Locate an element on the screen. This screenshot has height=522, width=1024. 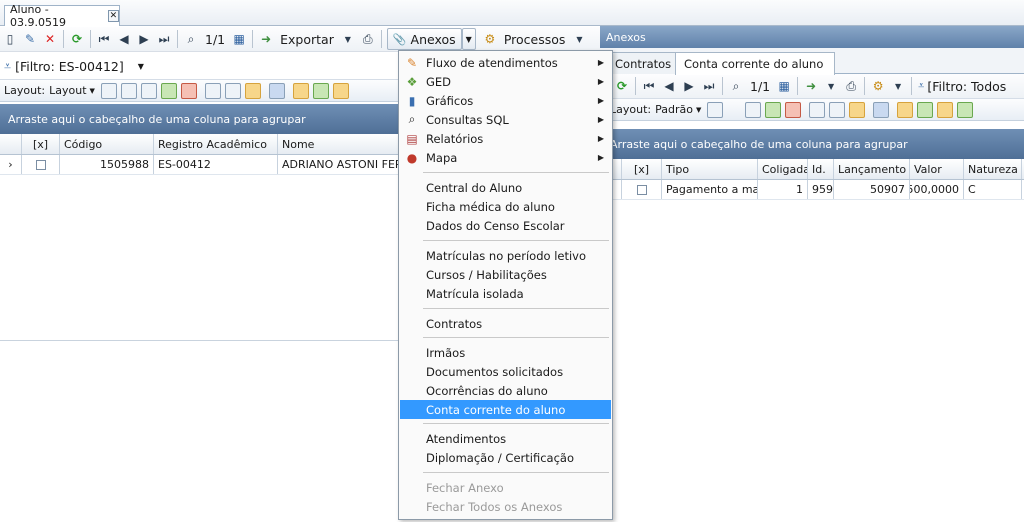
menu-item-atendimentos: Atendimentos is located at coordinates (505, 438).